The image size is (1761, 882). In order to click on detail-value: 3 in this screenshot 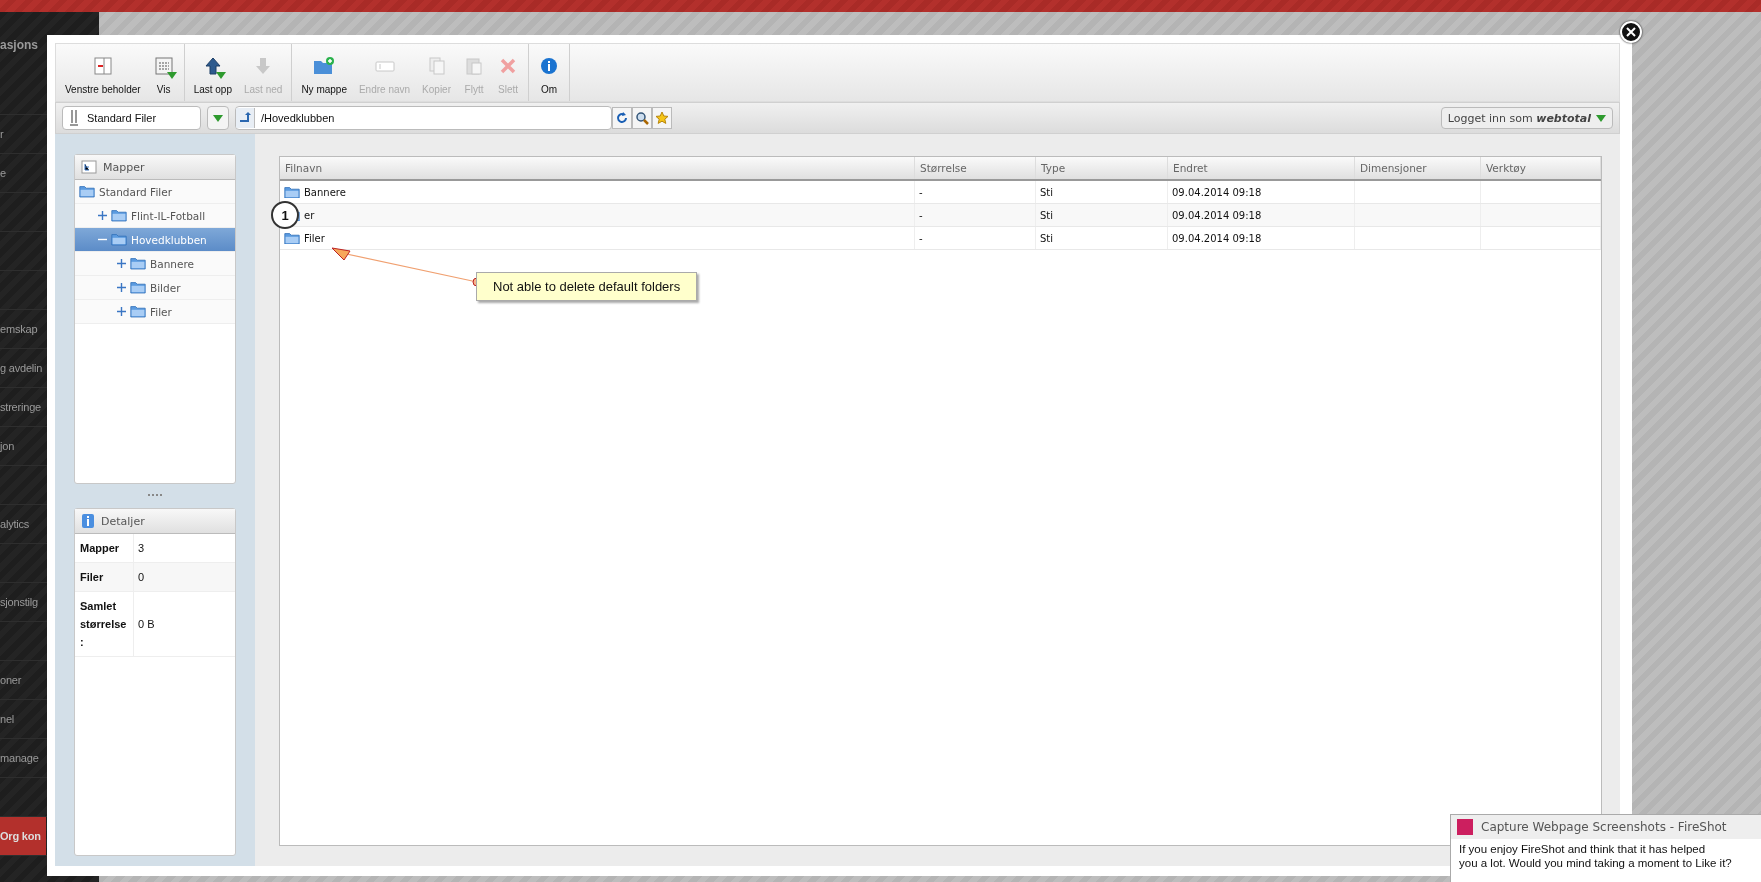, I will do `click(141, 548)`.